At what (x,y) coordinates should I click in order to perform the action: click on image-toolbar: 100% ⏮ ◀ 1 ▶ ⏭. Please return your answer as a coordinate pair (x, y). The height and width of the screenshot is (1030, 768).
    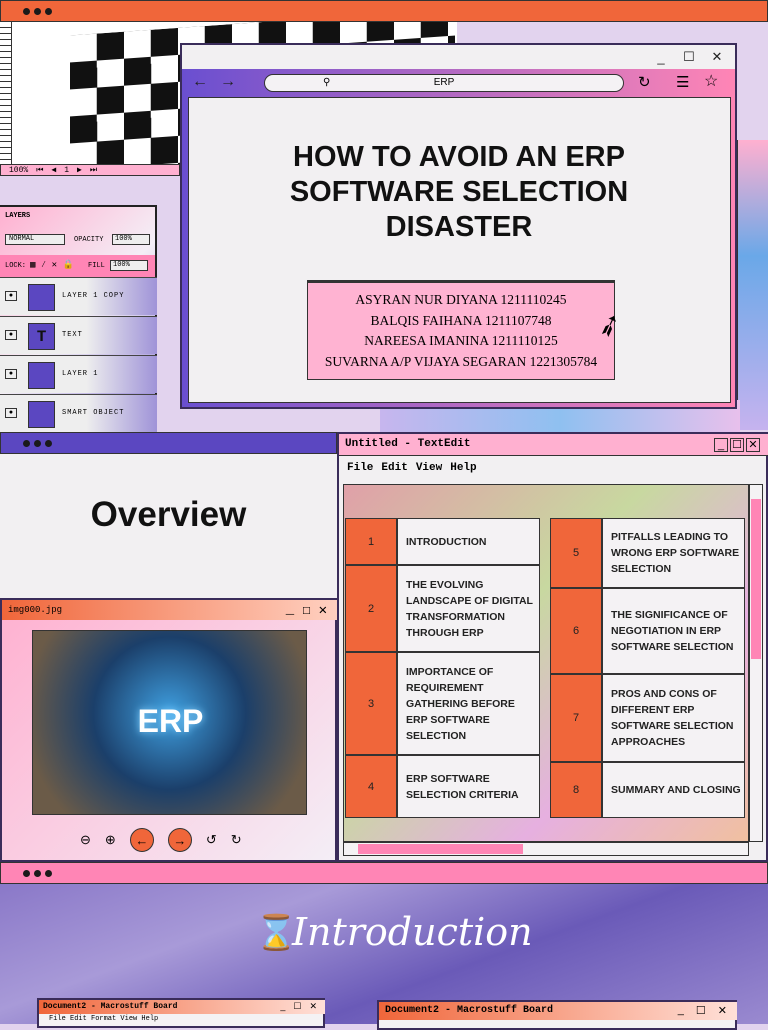
    Looking at the image, I should click on (90, 170).